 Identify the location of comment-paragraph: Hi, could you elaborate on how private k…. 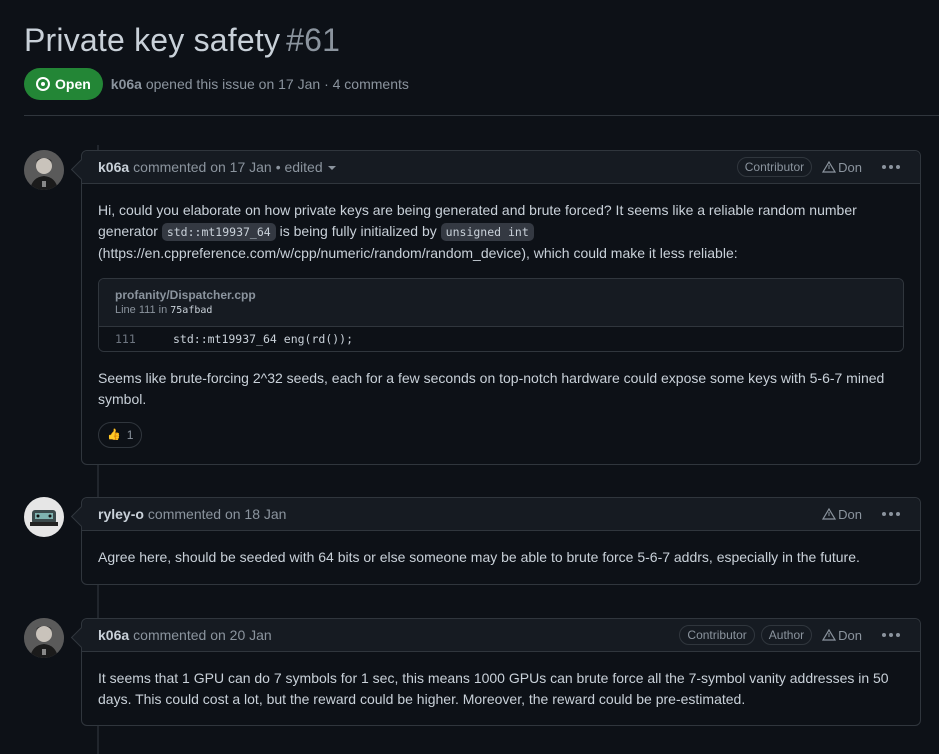
(477, 231).